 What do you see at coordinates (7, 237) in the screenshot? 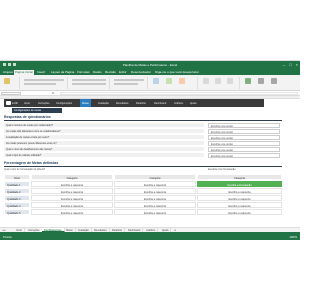
I see `status-text: Pronto` at bounding box center [7, 237].